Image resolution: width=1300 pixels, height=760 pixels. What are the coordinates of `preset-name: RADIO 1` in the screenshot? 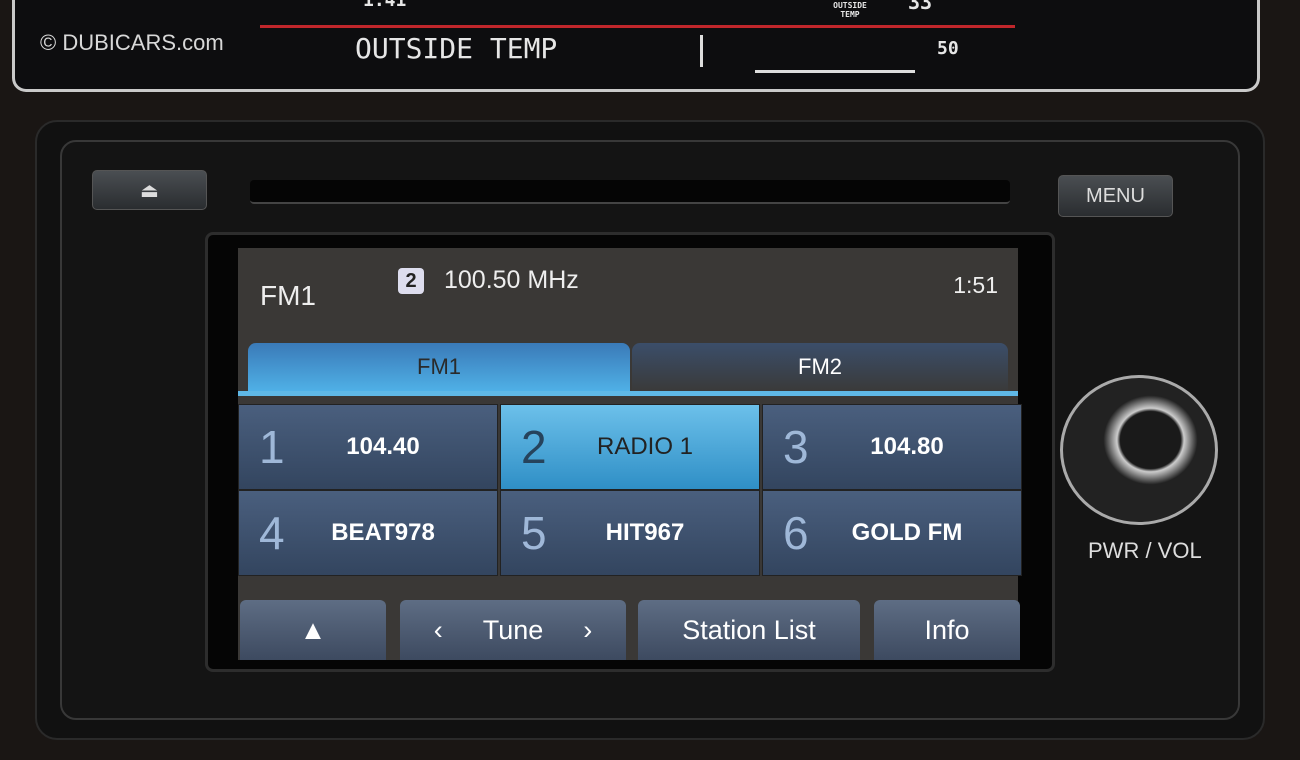 It's located at (645, 446).